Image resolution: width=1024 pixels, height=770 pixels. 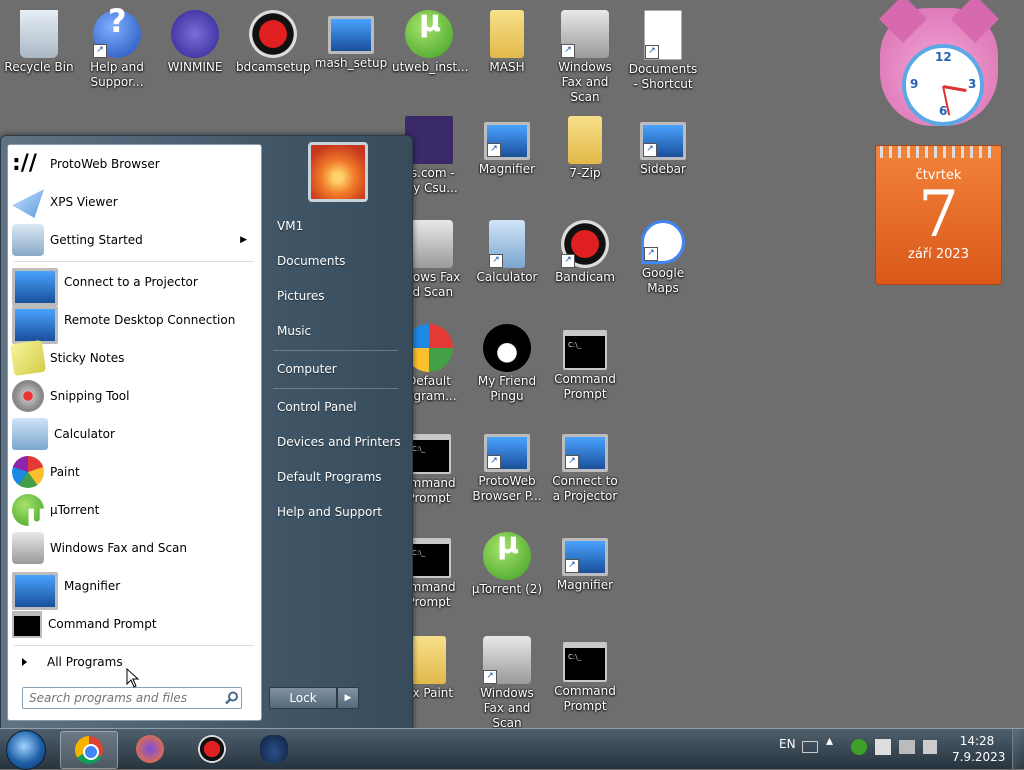 What do you see at coordinates (507, 40) in the screenshot?
I see `desktop-icon-mash: MASH` at bounding box center [507, 40].